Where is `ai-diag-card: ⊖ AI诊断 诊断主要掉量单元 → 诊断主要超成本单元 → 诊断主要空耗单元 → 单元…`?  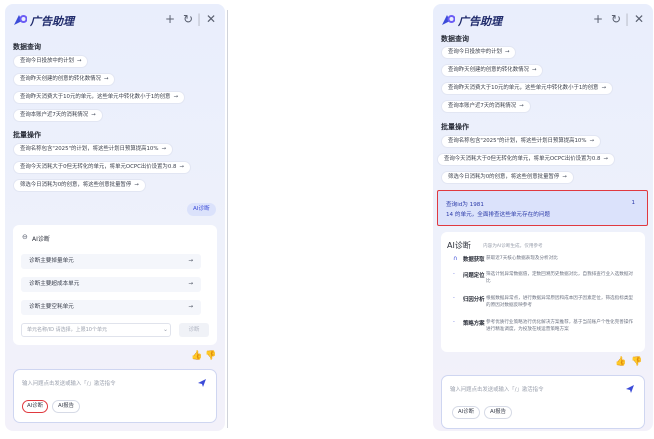
ai-diag-card: ⊖ AI诊断 诊断主要掉量单元 → 诊断主要超成本单元 → 诊断主要空耗单元 → 单元… is located at coordinates (115, 285).